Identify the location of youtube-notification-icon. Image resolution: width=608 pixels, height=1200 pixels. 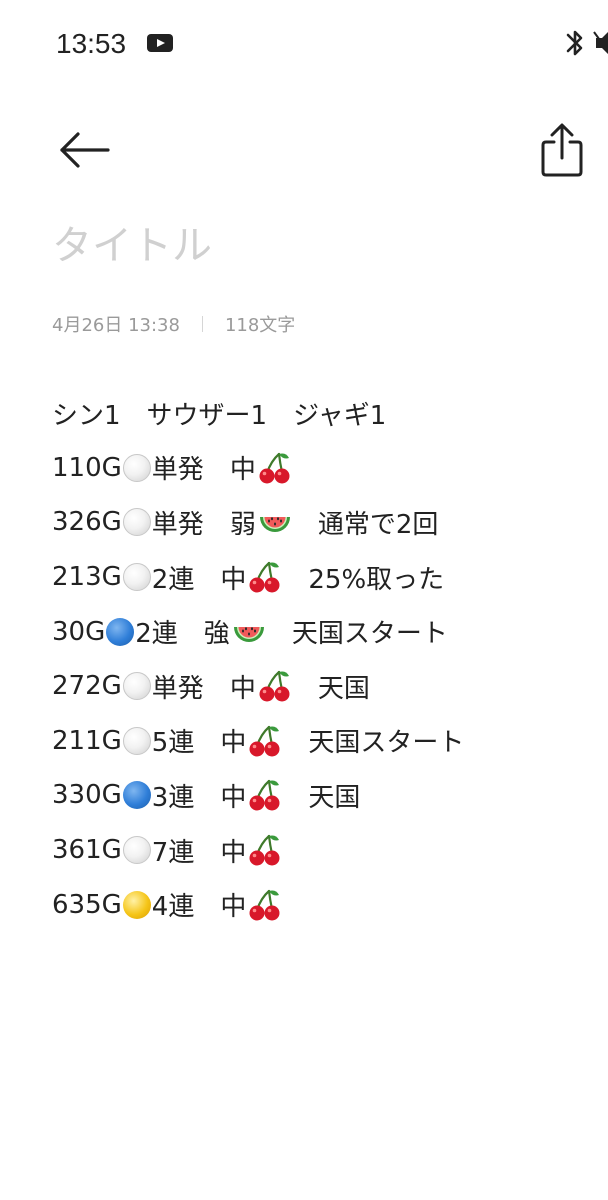
(160, 43).